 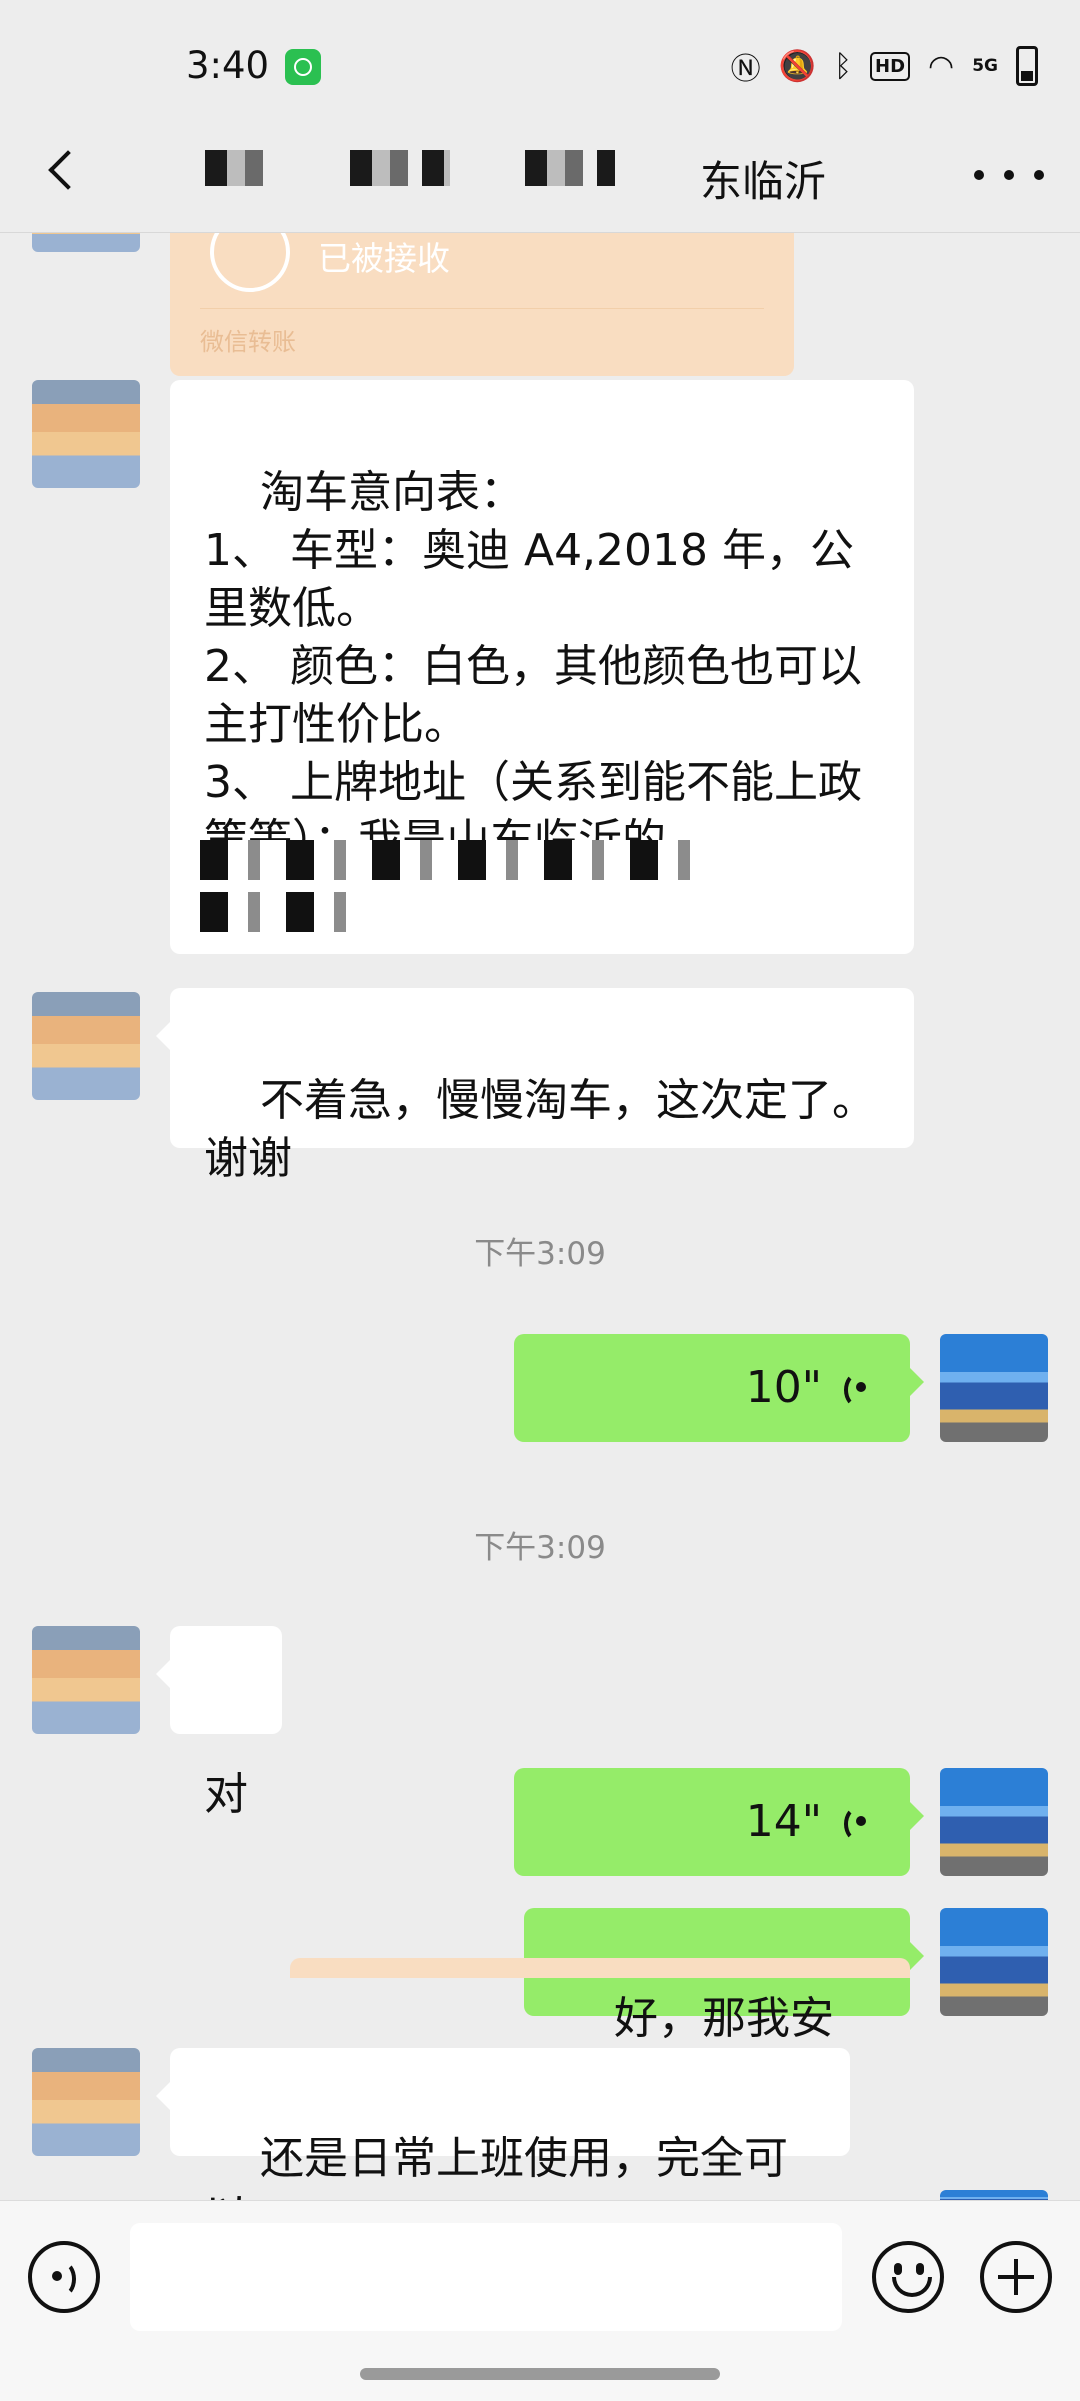 What do you see at coordinates (1009, 175) in the screenshot?
I see `more-icon` at bounding box center [1009, 175].